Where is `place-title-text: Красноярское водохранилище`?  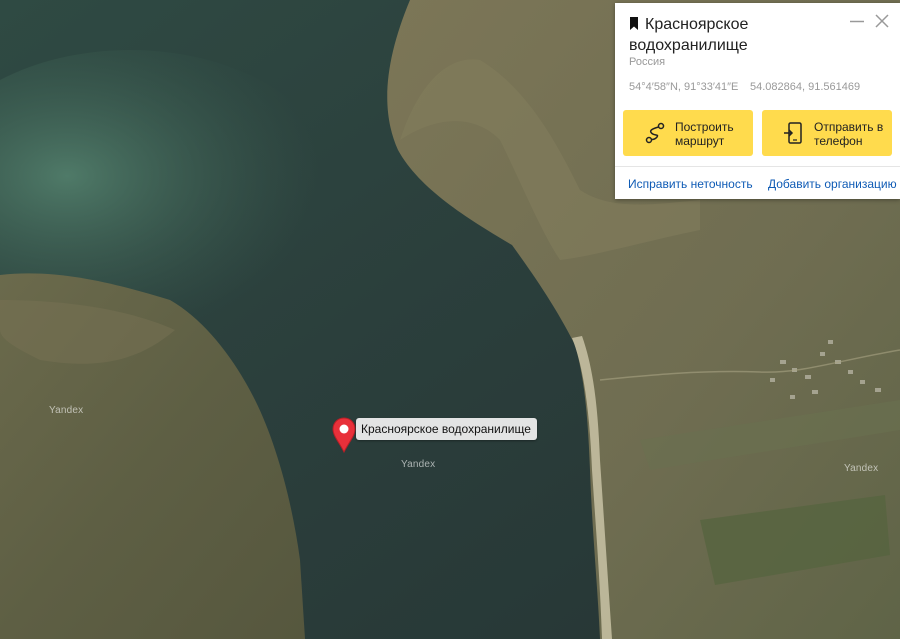
place-title-text: Красноярское водохранилище is located at coordinates (689, 35).